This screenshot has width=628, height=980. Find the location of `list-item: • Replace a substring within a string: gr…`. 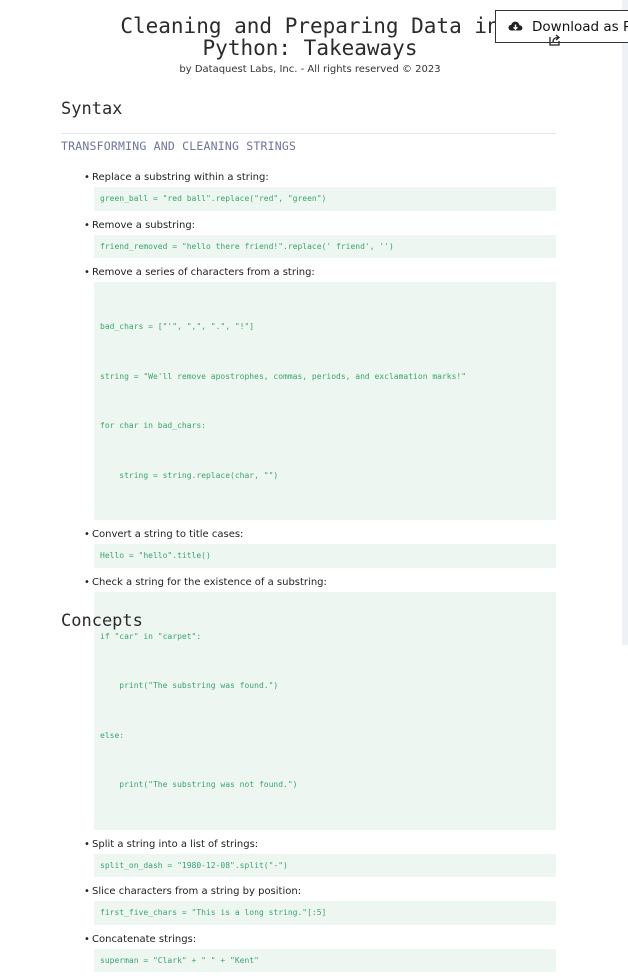

list-item: • Replace a substring within a string: gr… is located at coordinates (320, 191).